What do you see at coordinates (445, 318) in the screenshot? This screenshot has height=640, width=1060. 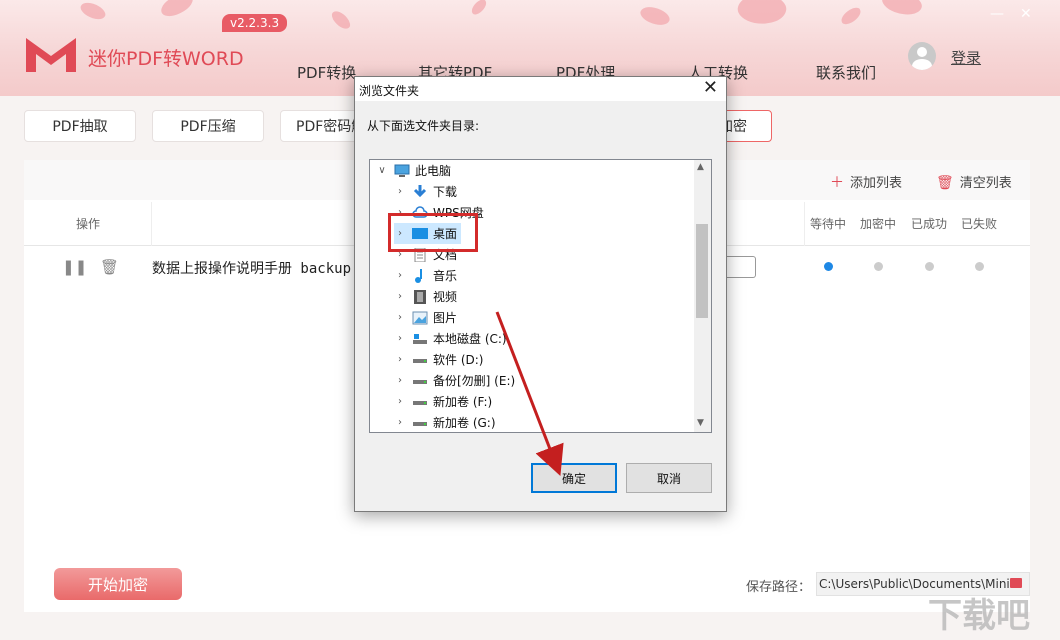 I see `tree-item-label: 图片` at bounding box center [445, 318].